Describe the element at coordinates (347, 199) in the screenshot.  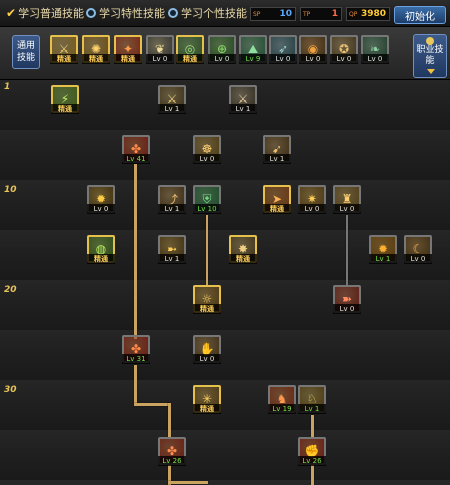
I see `skill-node-s12: ♜ Lv 0` at that location.